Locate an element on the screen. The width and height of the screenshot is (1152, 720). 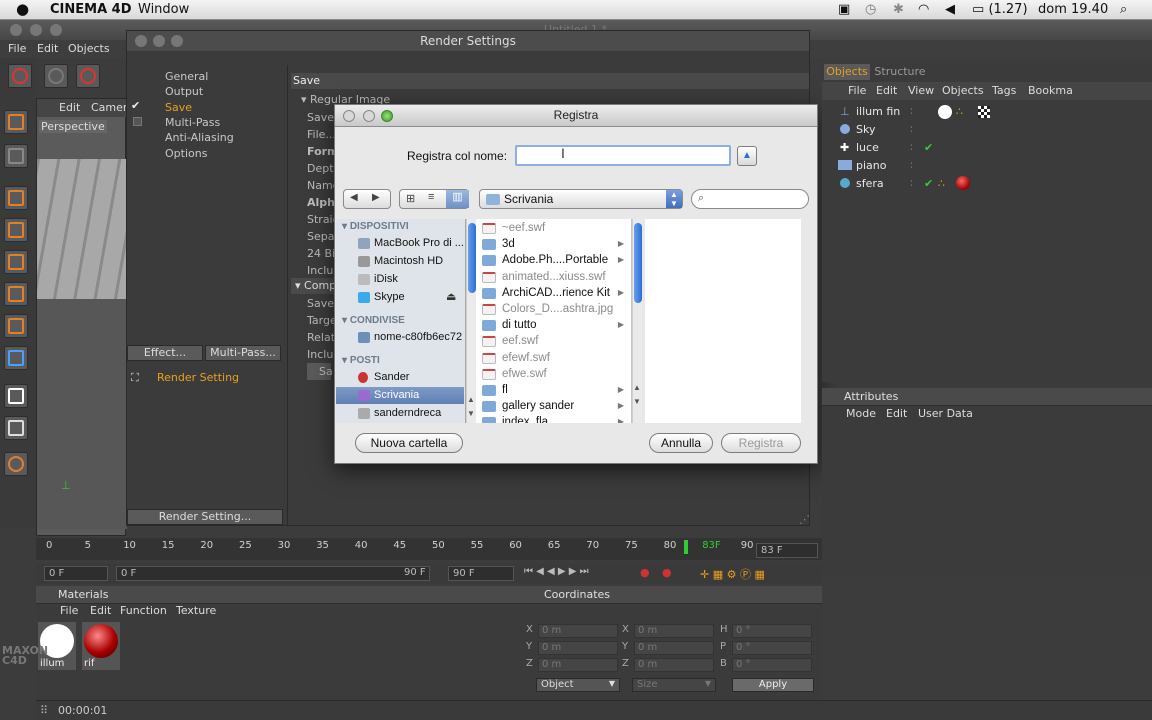
apple-icon: ● is located at coordinates (22, 9).